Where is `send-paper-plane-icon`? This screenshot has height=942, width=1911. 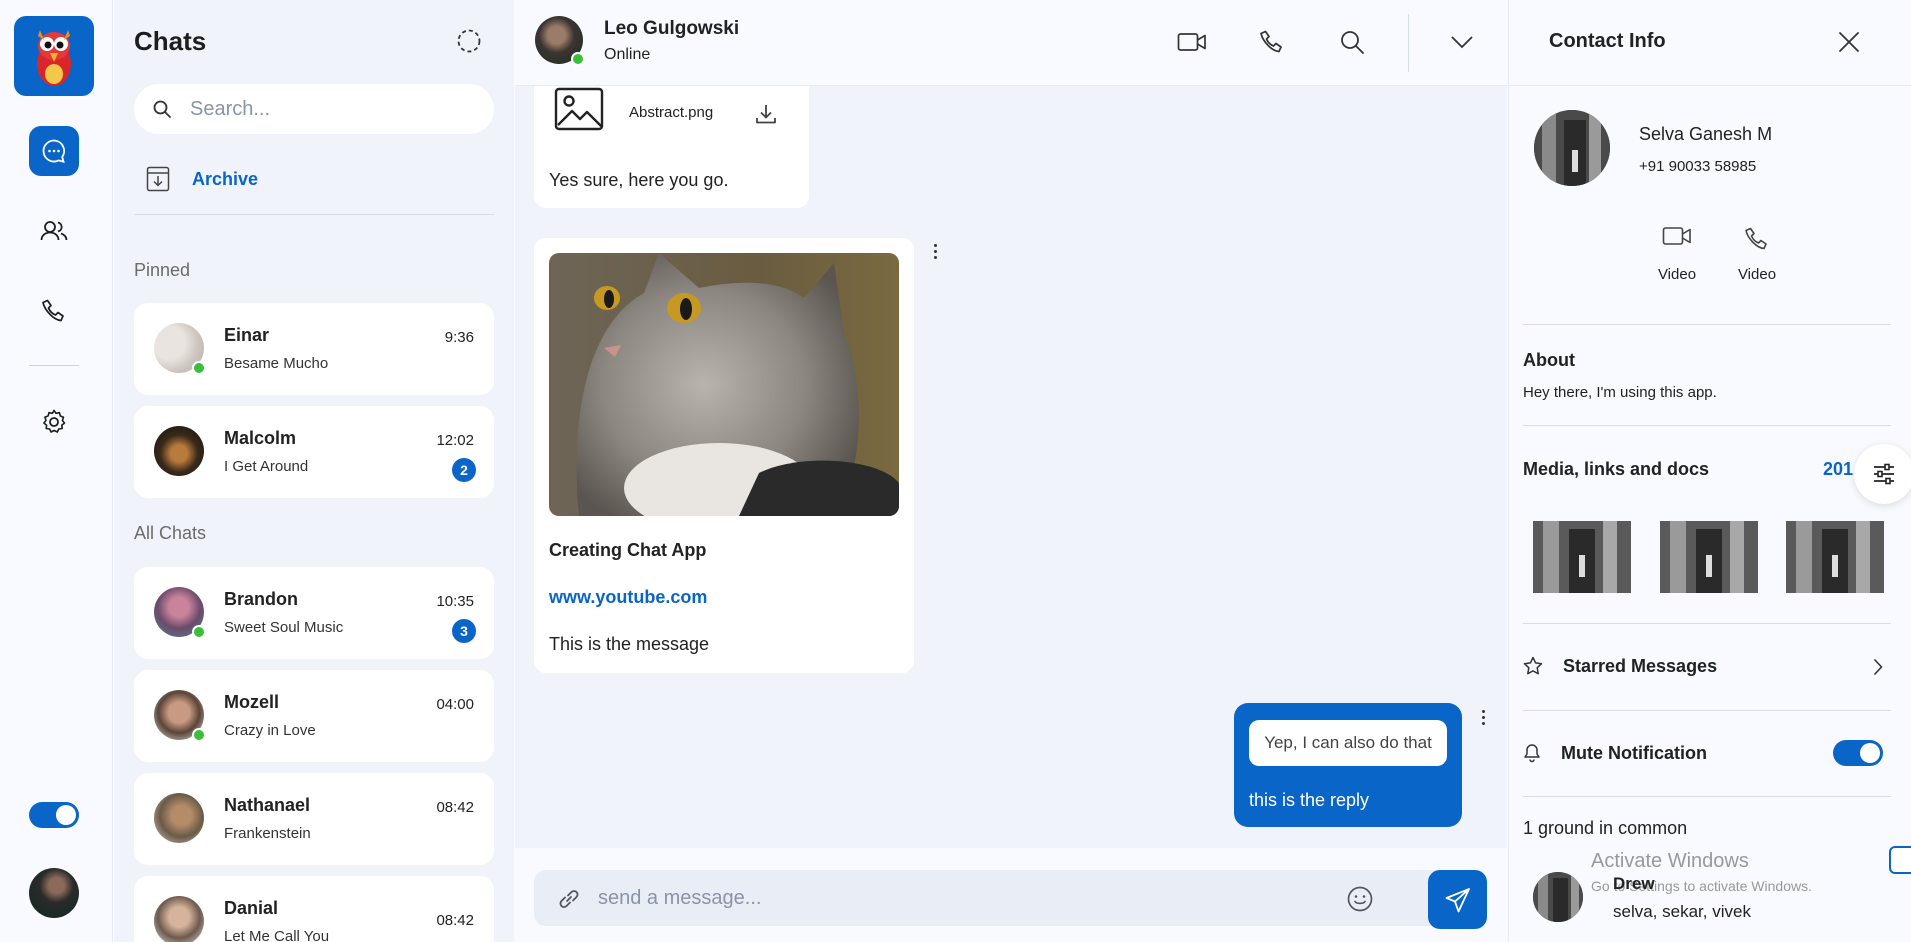
send-paper-plane-icon is located at coordinates (1457, 899).